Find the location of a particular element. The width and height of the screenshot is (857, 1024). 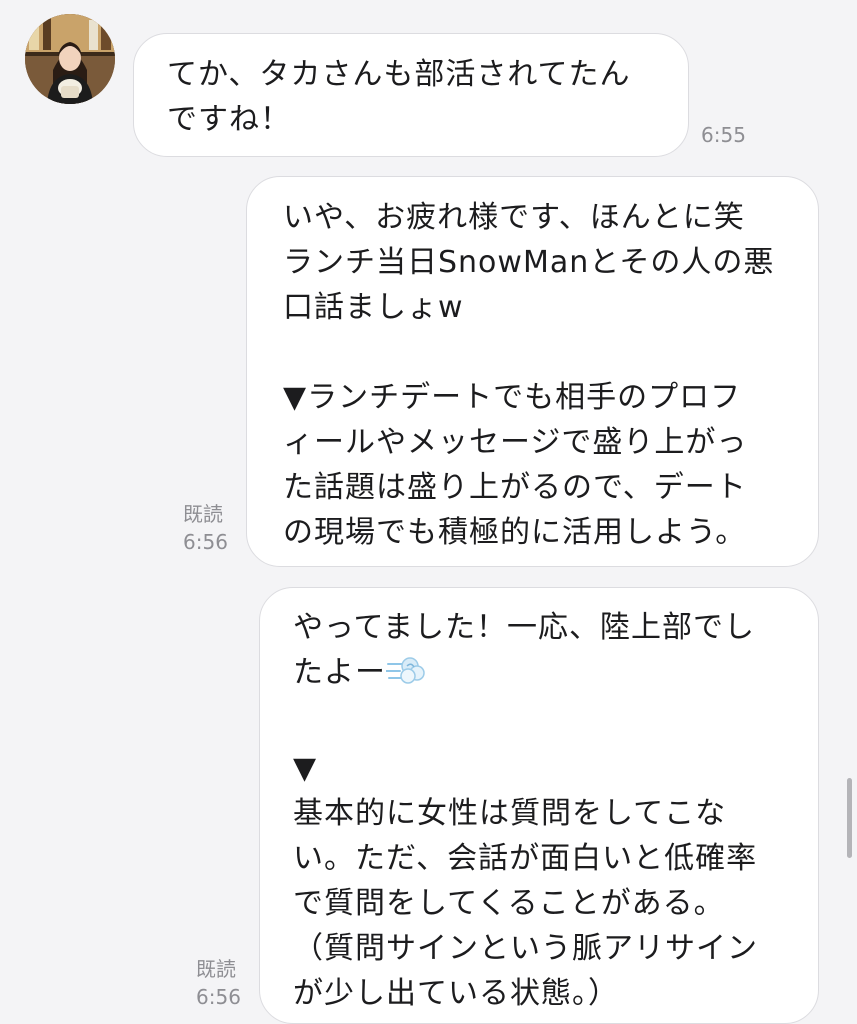

message-text: てか、タカさんも部活されてたん ですね！ is located at coordinates (399, 97).